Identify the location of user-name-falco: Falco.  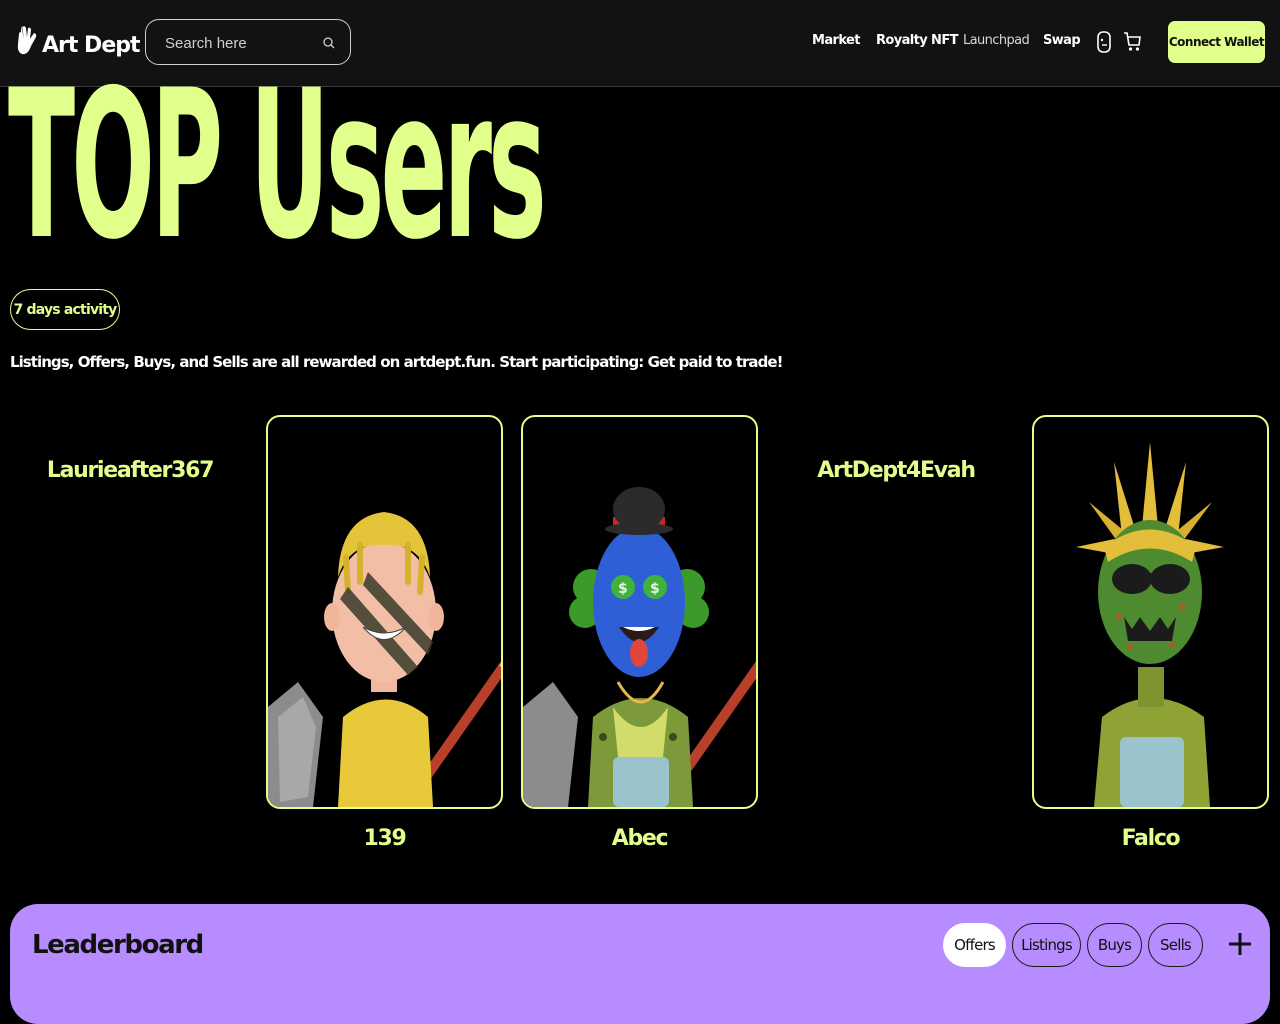
(1150, 838).